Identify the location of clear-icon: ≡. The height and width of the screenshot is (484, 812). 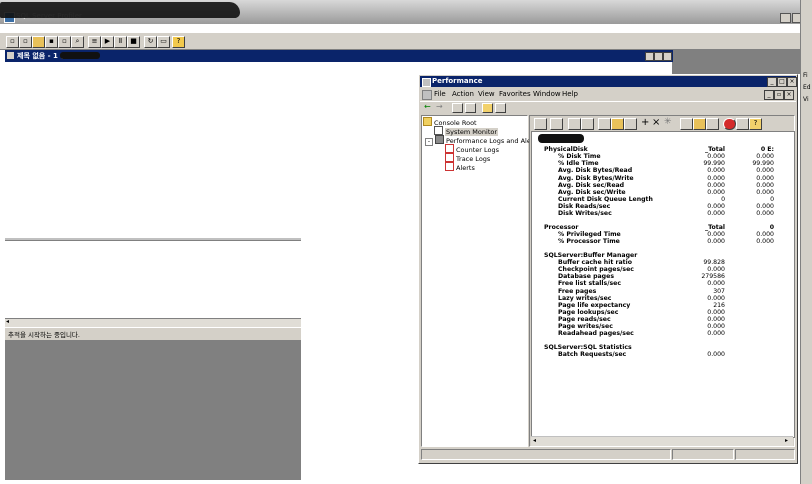
(94, 42).